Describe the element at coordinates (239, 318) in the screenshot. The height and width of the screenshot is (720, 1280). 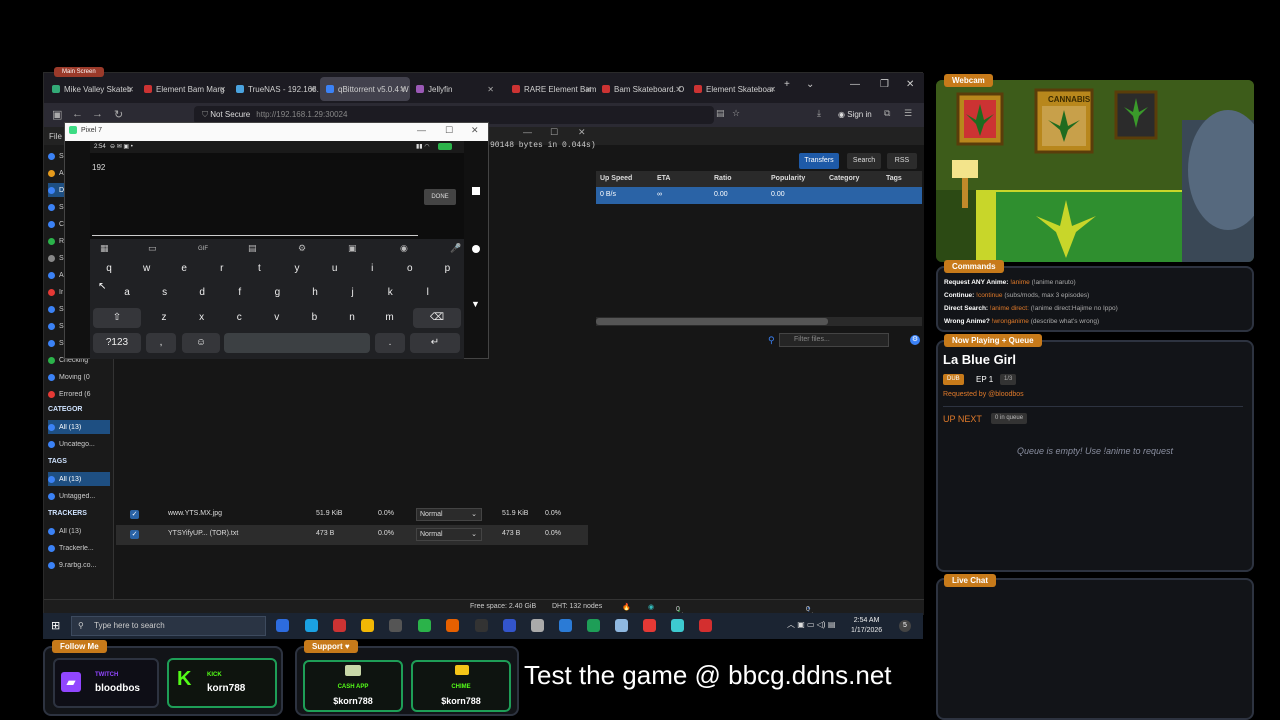
I see `key-c: c` at that location.